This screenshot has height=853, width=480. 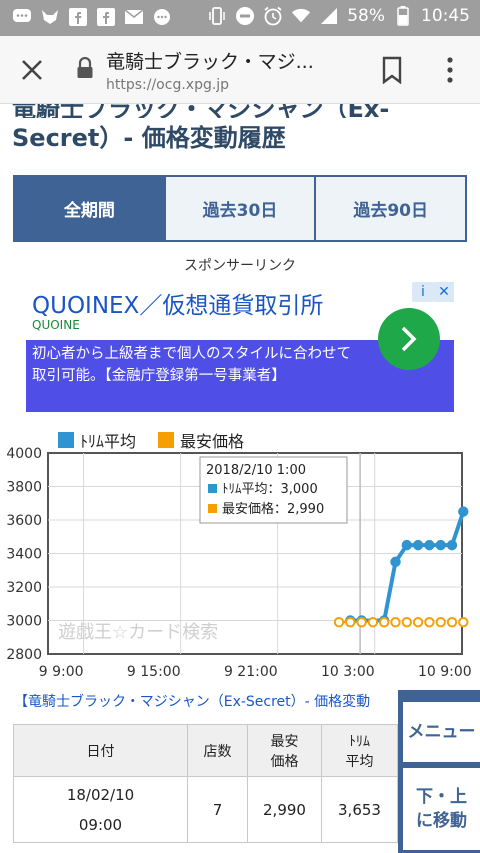 I want to click on header-min-price: 最安 価格, so click(x=284, y=750).